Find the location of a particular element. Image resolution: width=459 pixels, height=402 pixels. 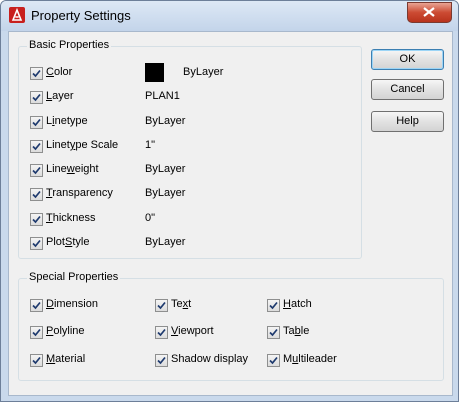

linetype-checkbox is located at coordinates (36, 122).